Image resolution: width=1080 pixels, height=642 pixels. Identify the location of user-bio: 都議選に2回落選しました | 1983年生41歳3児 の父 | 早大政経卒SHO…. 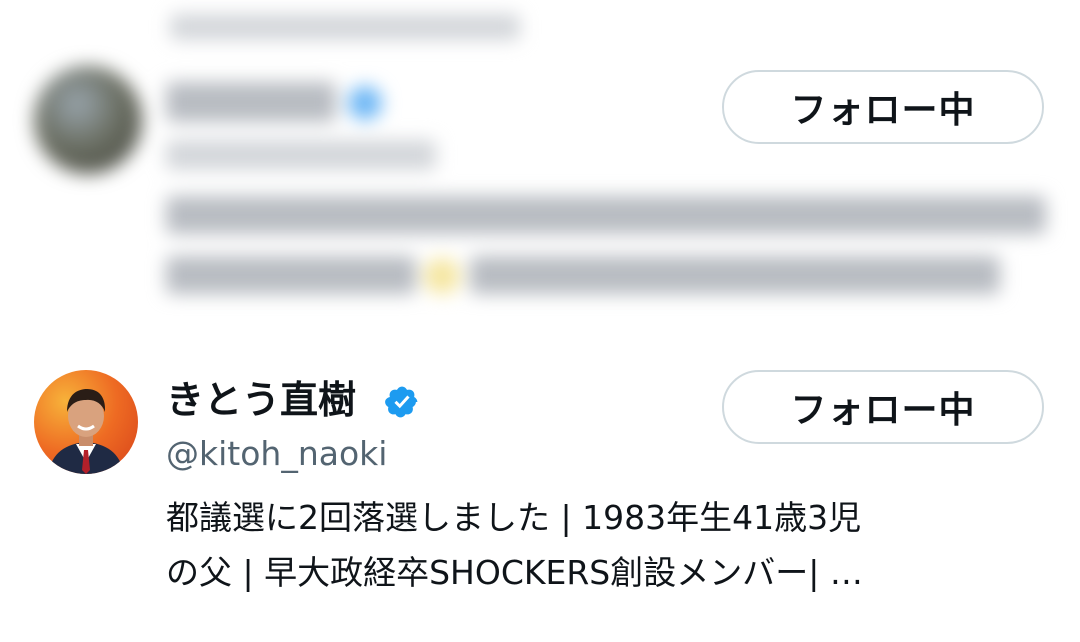
(606, 545).